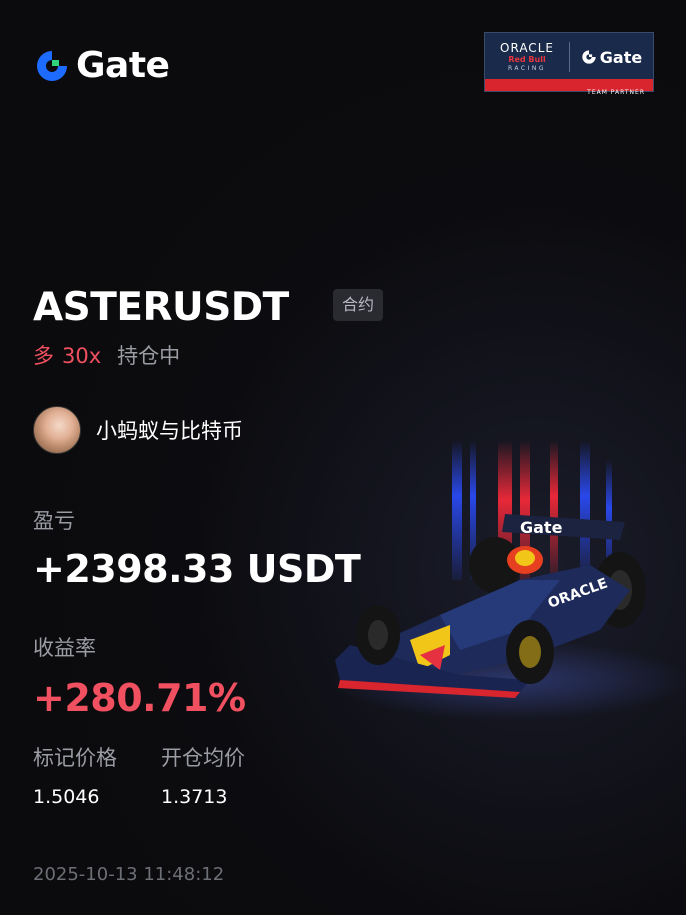  What do you see at coordinates (75, 775) in the screenshot?
I see `mark-price: 标记价格 1.5046` at bounding box center [75, 775].